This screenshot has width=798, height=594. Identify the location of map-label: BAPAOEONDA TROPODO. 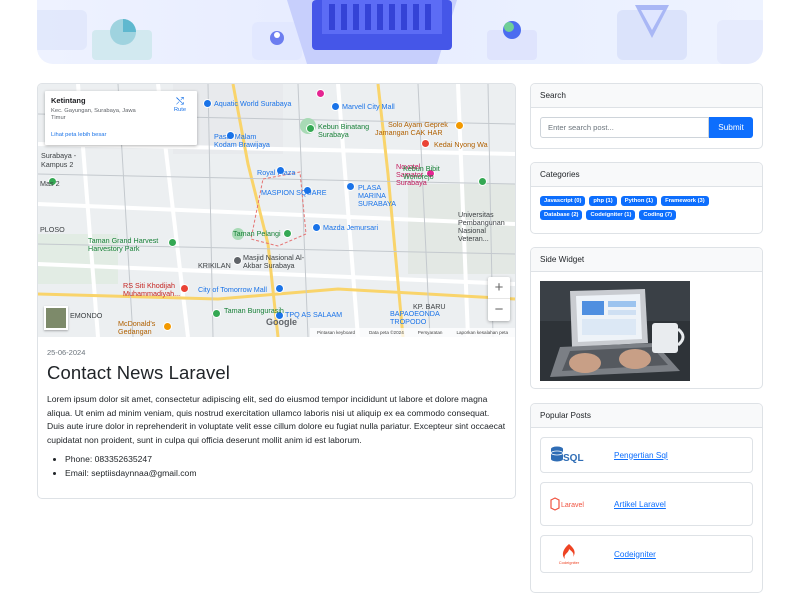
(415, 317).